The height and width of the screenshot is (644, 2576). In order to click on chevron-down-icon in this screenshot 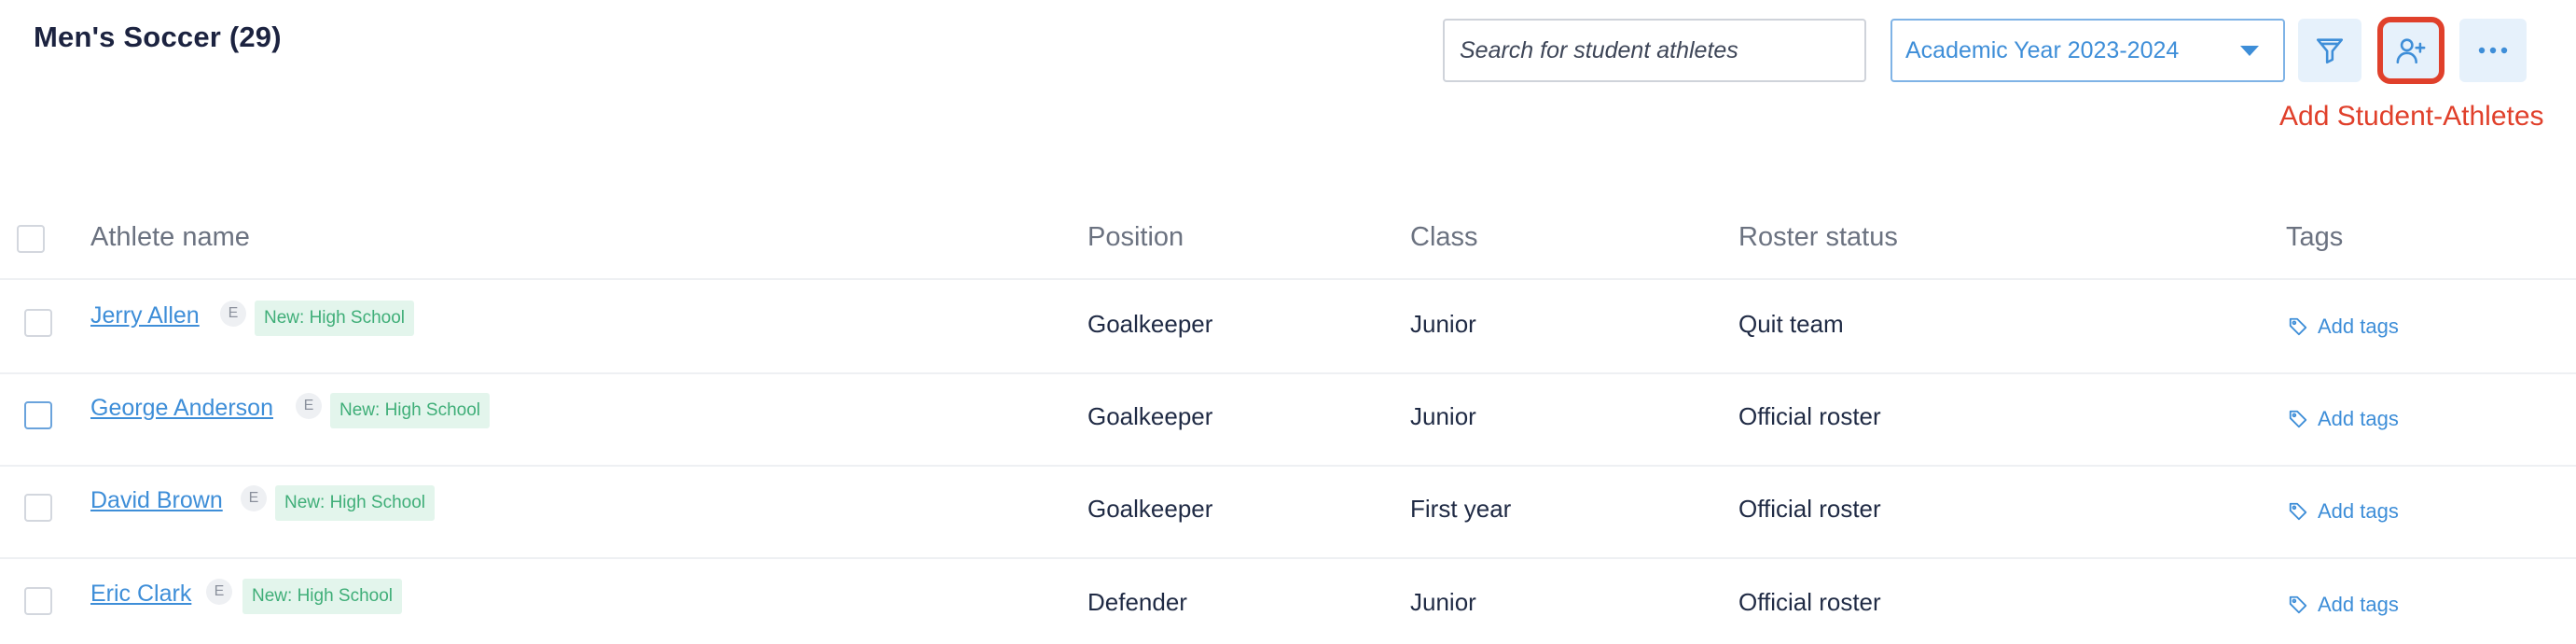, I will do `click(2249, 50)`.